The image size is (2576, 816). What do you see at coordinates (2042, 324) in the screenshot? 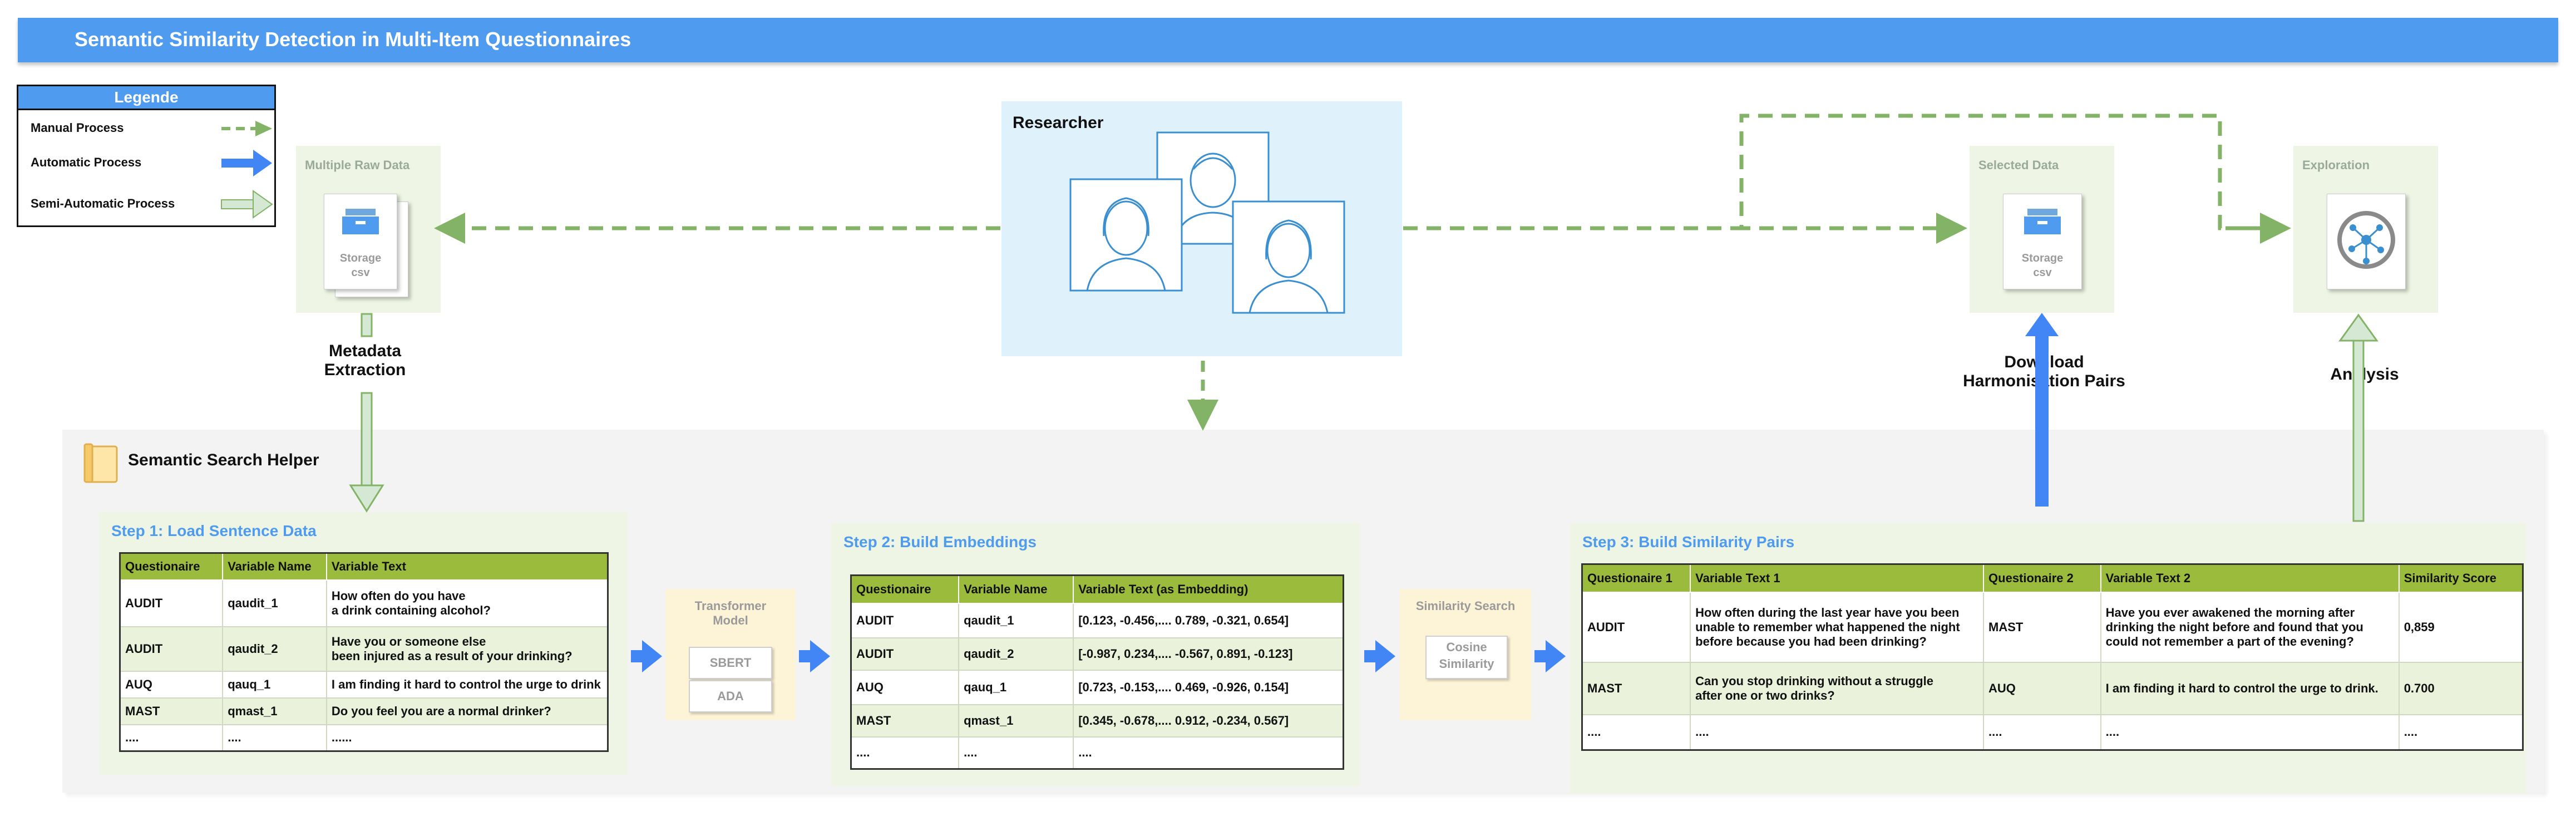
I see `auto-arrow-up` at bounding box center [2042, 324].